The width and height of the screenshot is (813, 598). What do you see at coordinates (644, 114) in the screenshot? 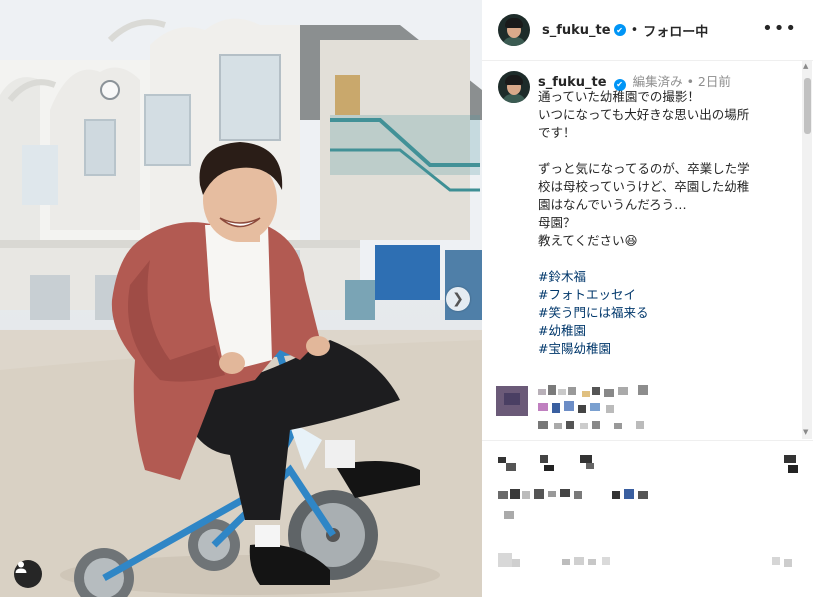
I see `caption-line: いつになっても大好きな思い出の場所` at bounding box center [644, 114].